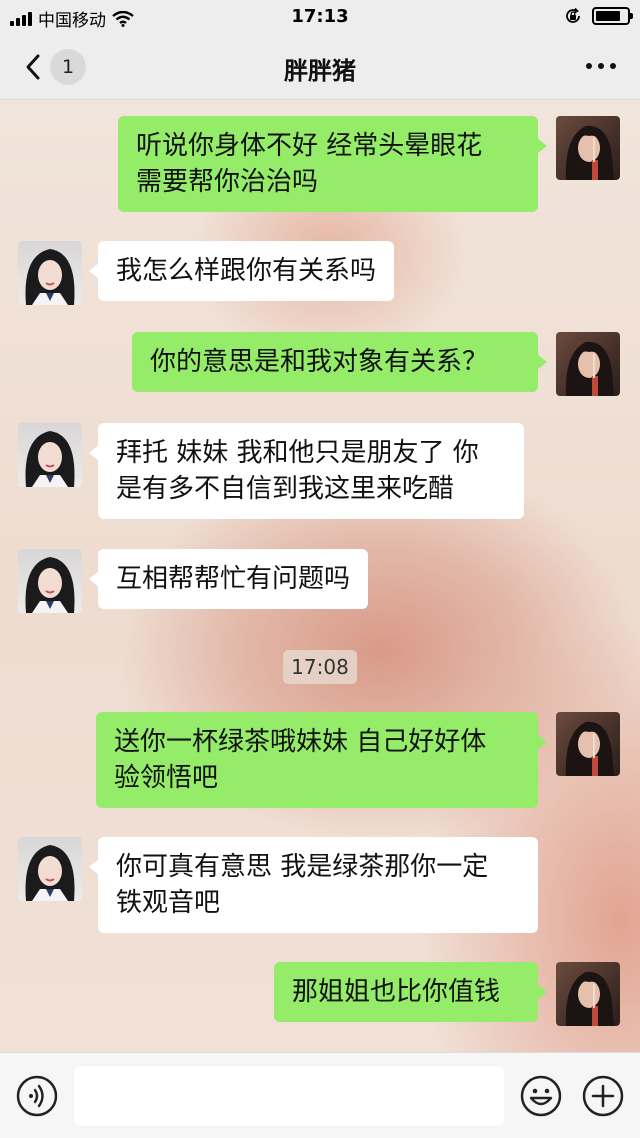 This screenshot has height=1138, width=640. What do you see at coordinates (612, 16) in the screenshot?
I see `battery-icon` at bounding box center [612, 16].